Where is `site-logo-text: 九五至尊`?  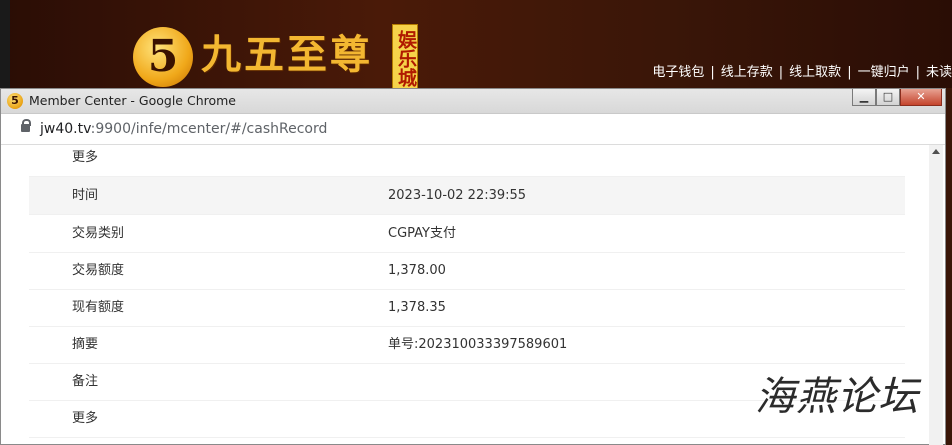
site-logo-text: 九五至尊 is located at coordinates (287, 54).